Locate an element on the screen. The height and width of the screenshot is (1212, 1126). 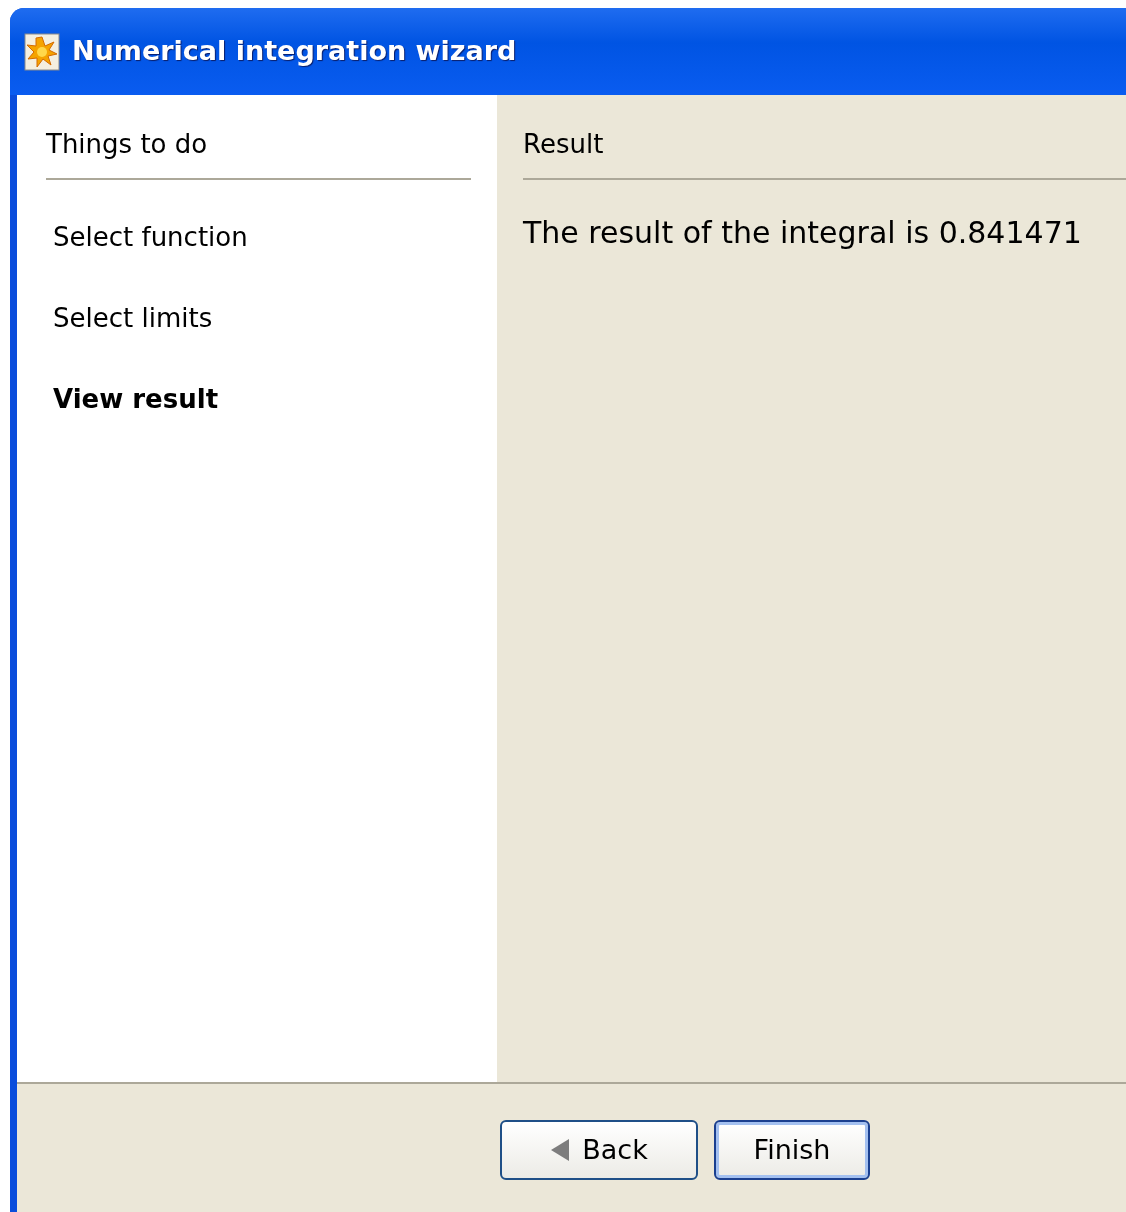
step-item: Select limits is located at coordinates (258, 318).